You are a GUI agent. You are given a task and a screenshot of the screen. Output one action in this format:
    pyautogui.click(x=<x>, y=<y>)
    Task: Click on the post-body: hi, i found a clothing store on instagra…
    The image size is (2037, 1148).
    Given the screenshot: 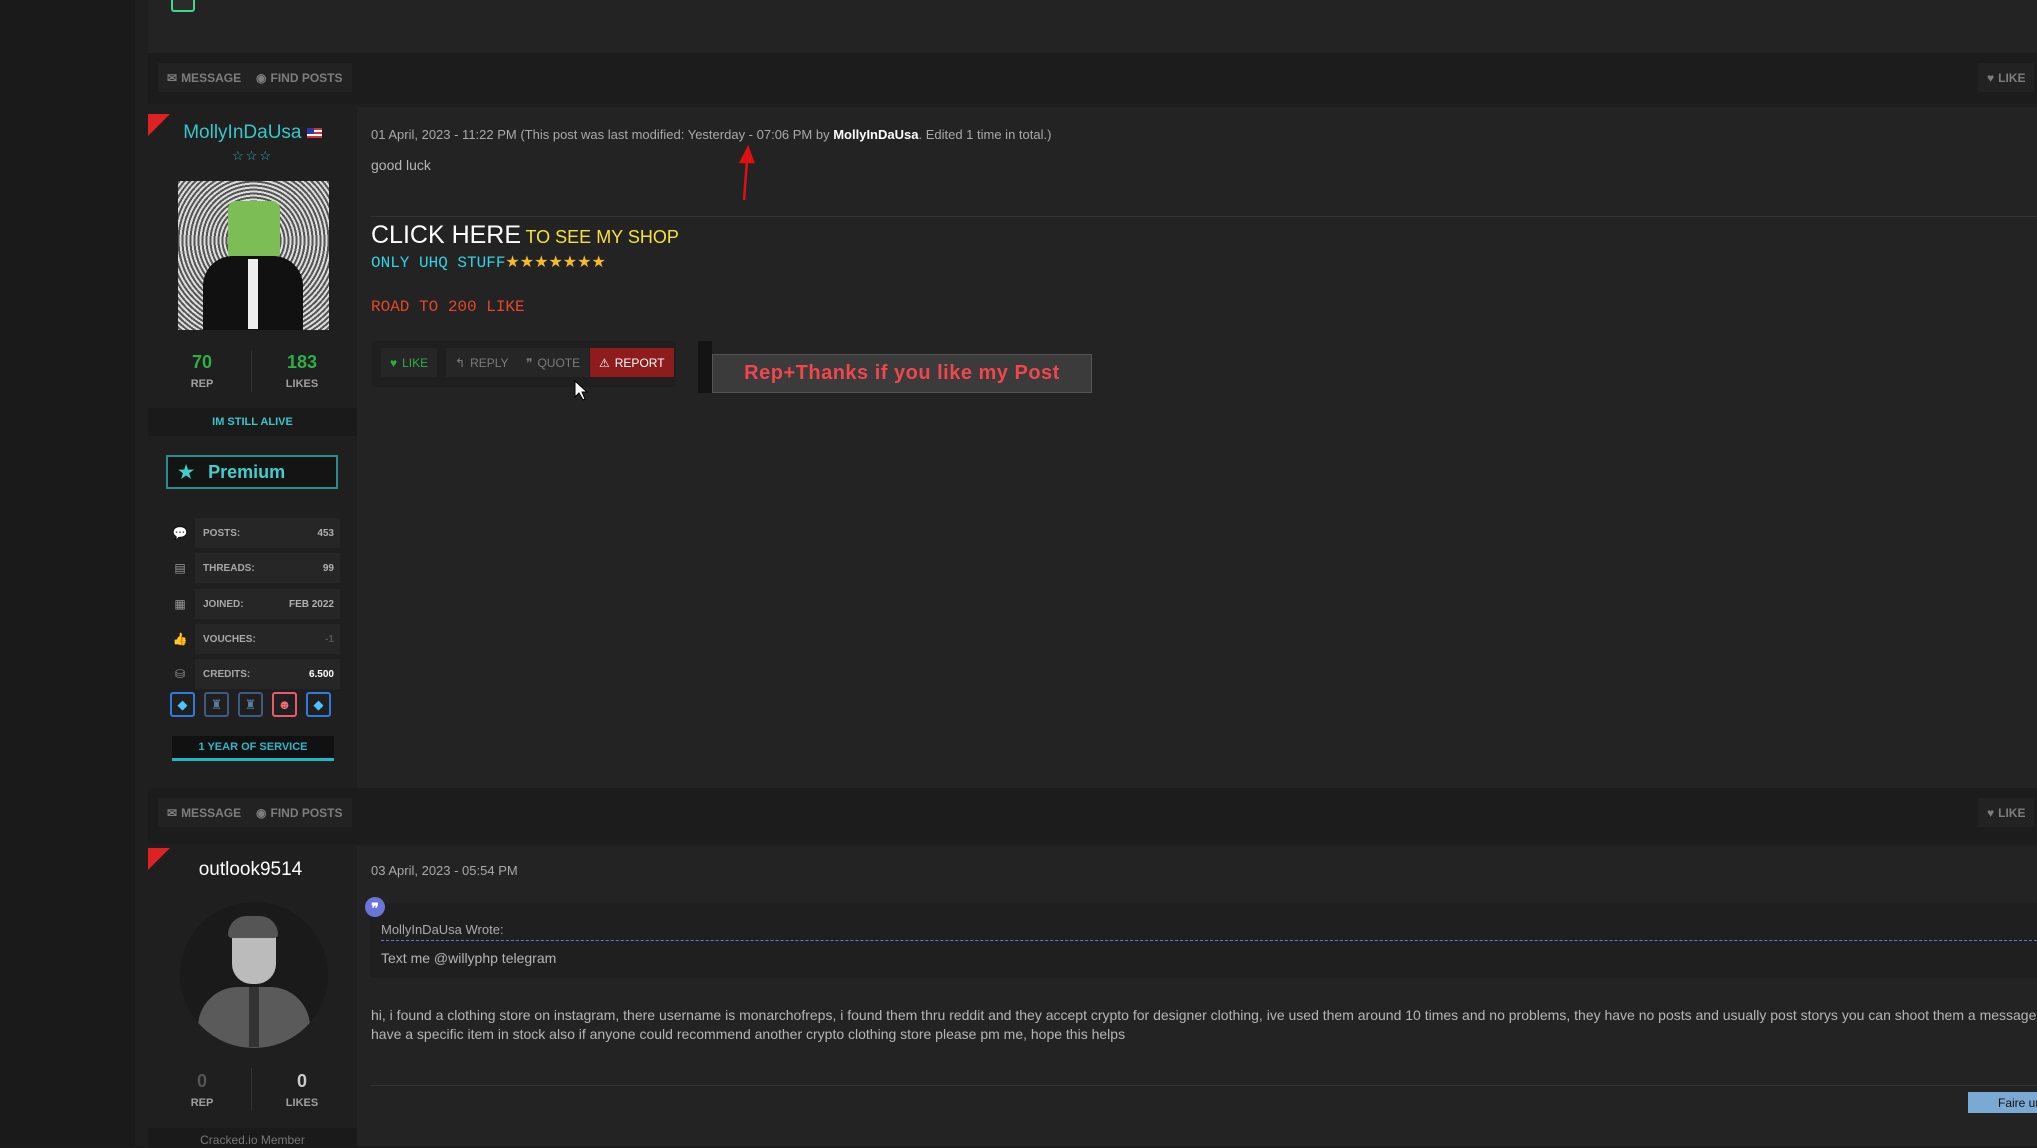 What is the action you would take?
    pyautogui.click(x=1204, y=1024)
    